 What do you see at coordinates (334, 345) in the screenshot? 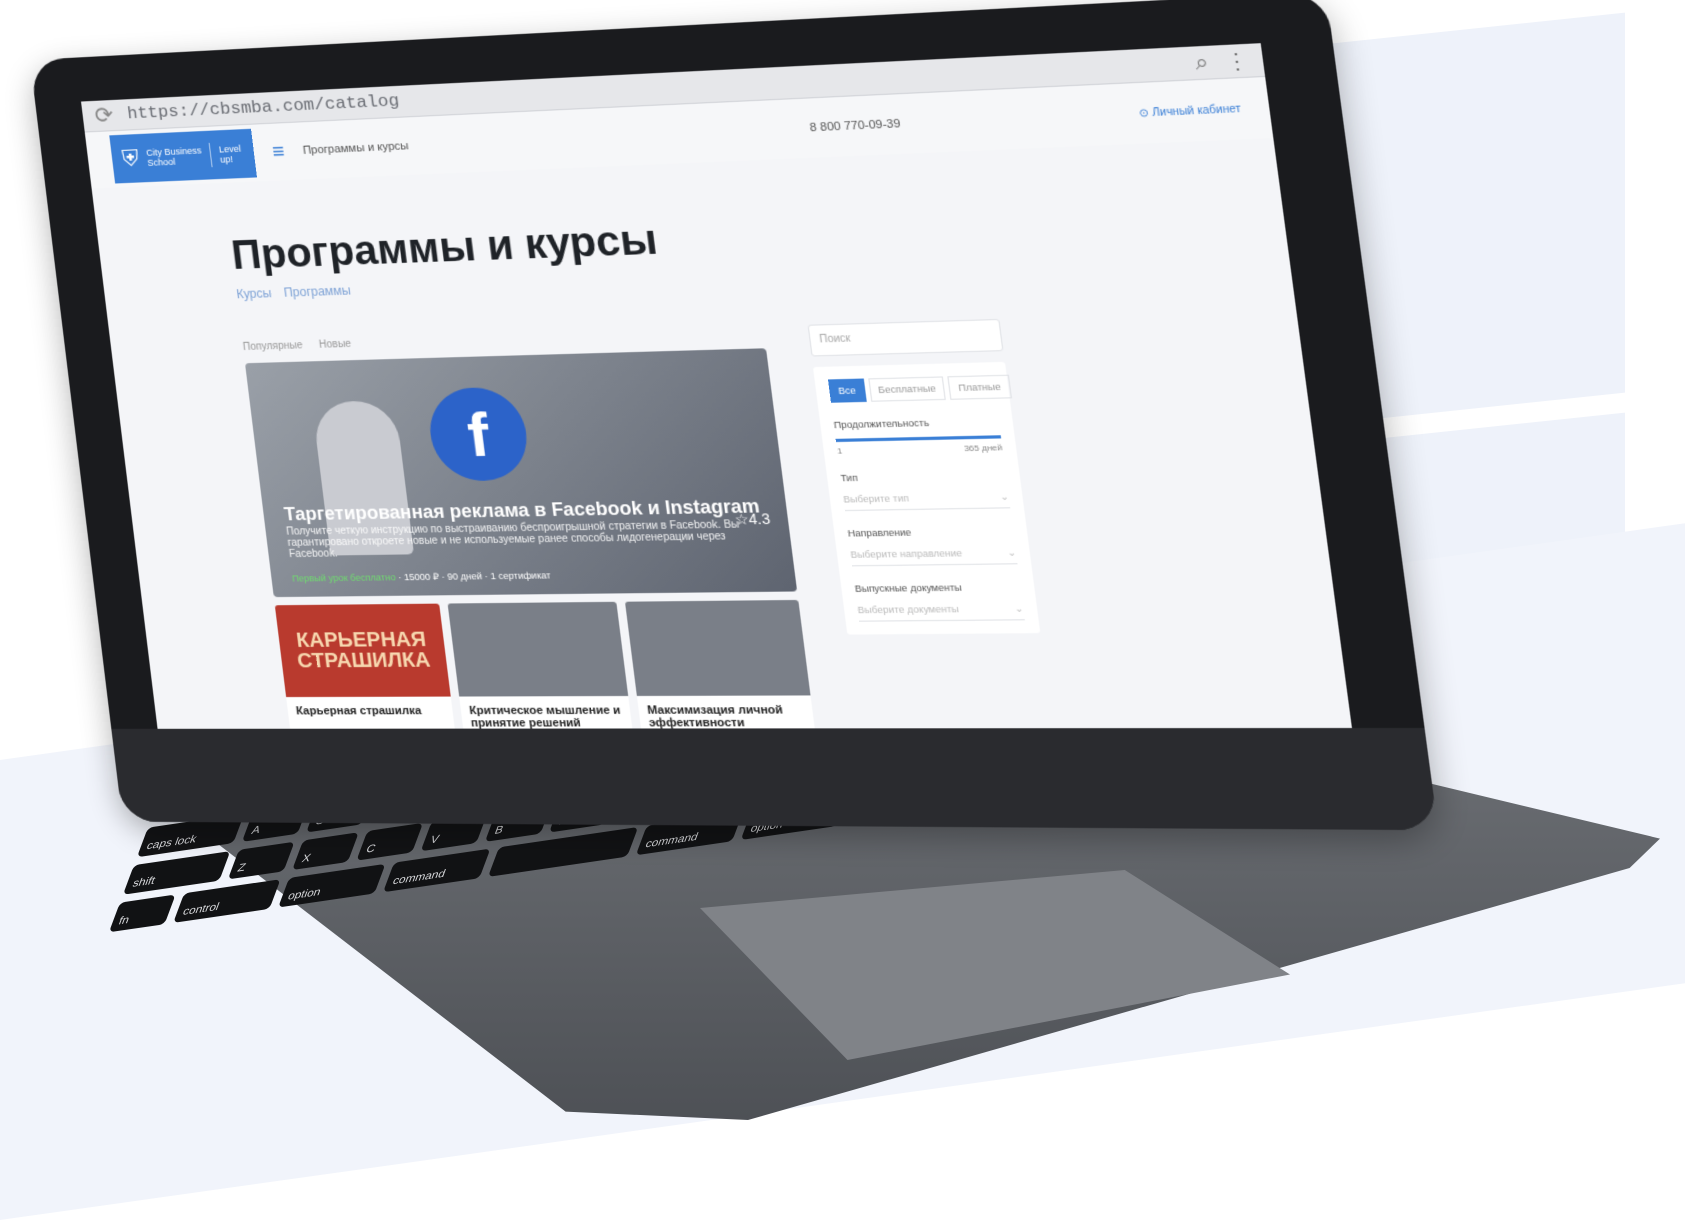
I see `tab-new: Новые` at bounding box center [334, 345].